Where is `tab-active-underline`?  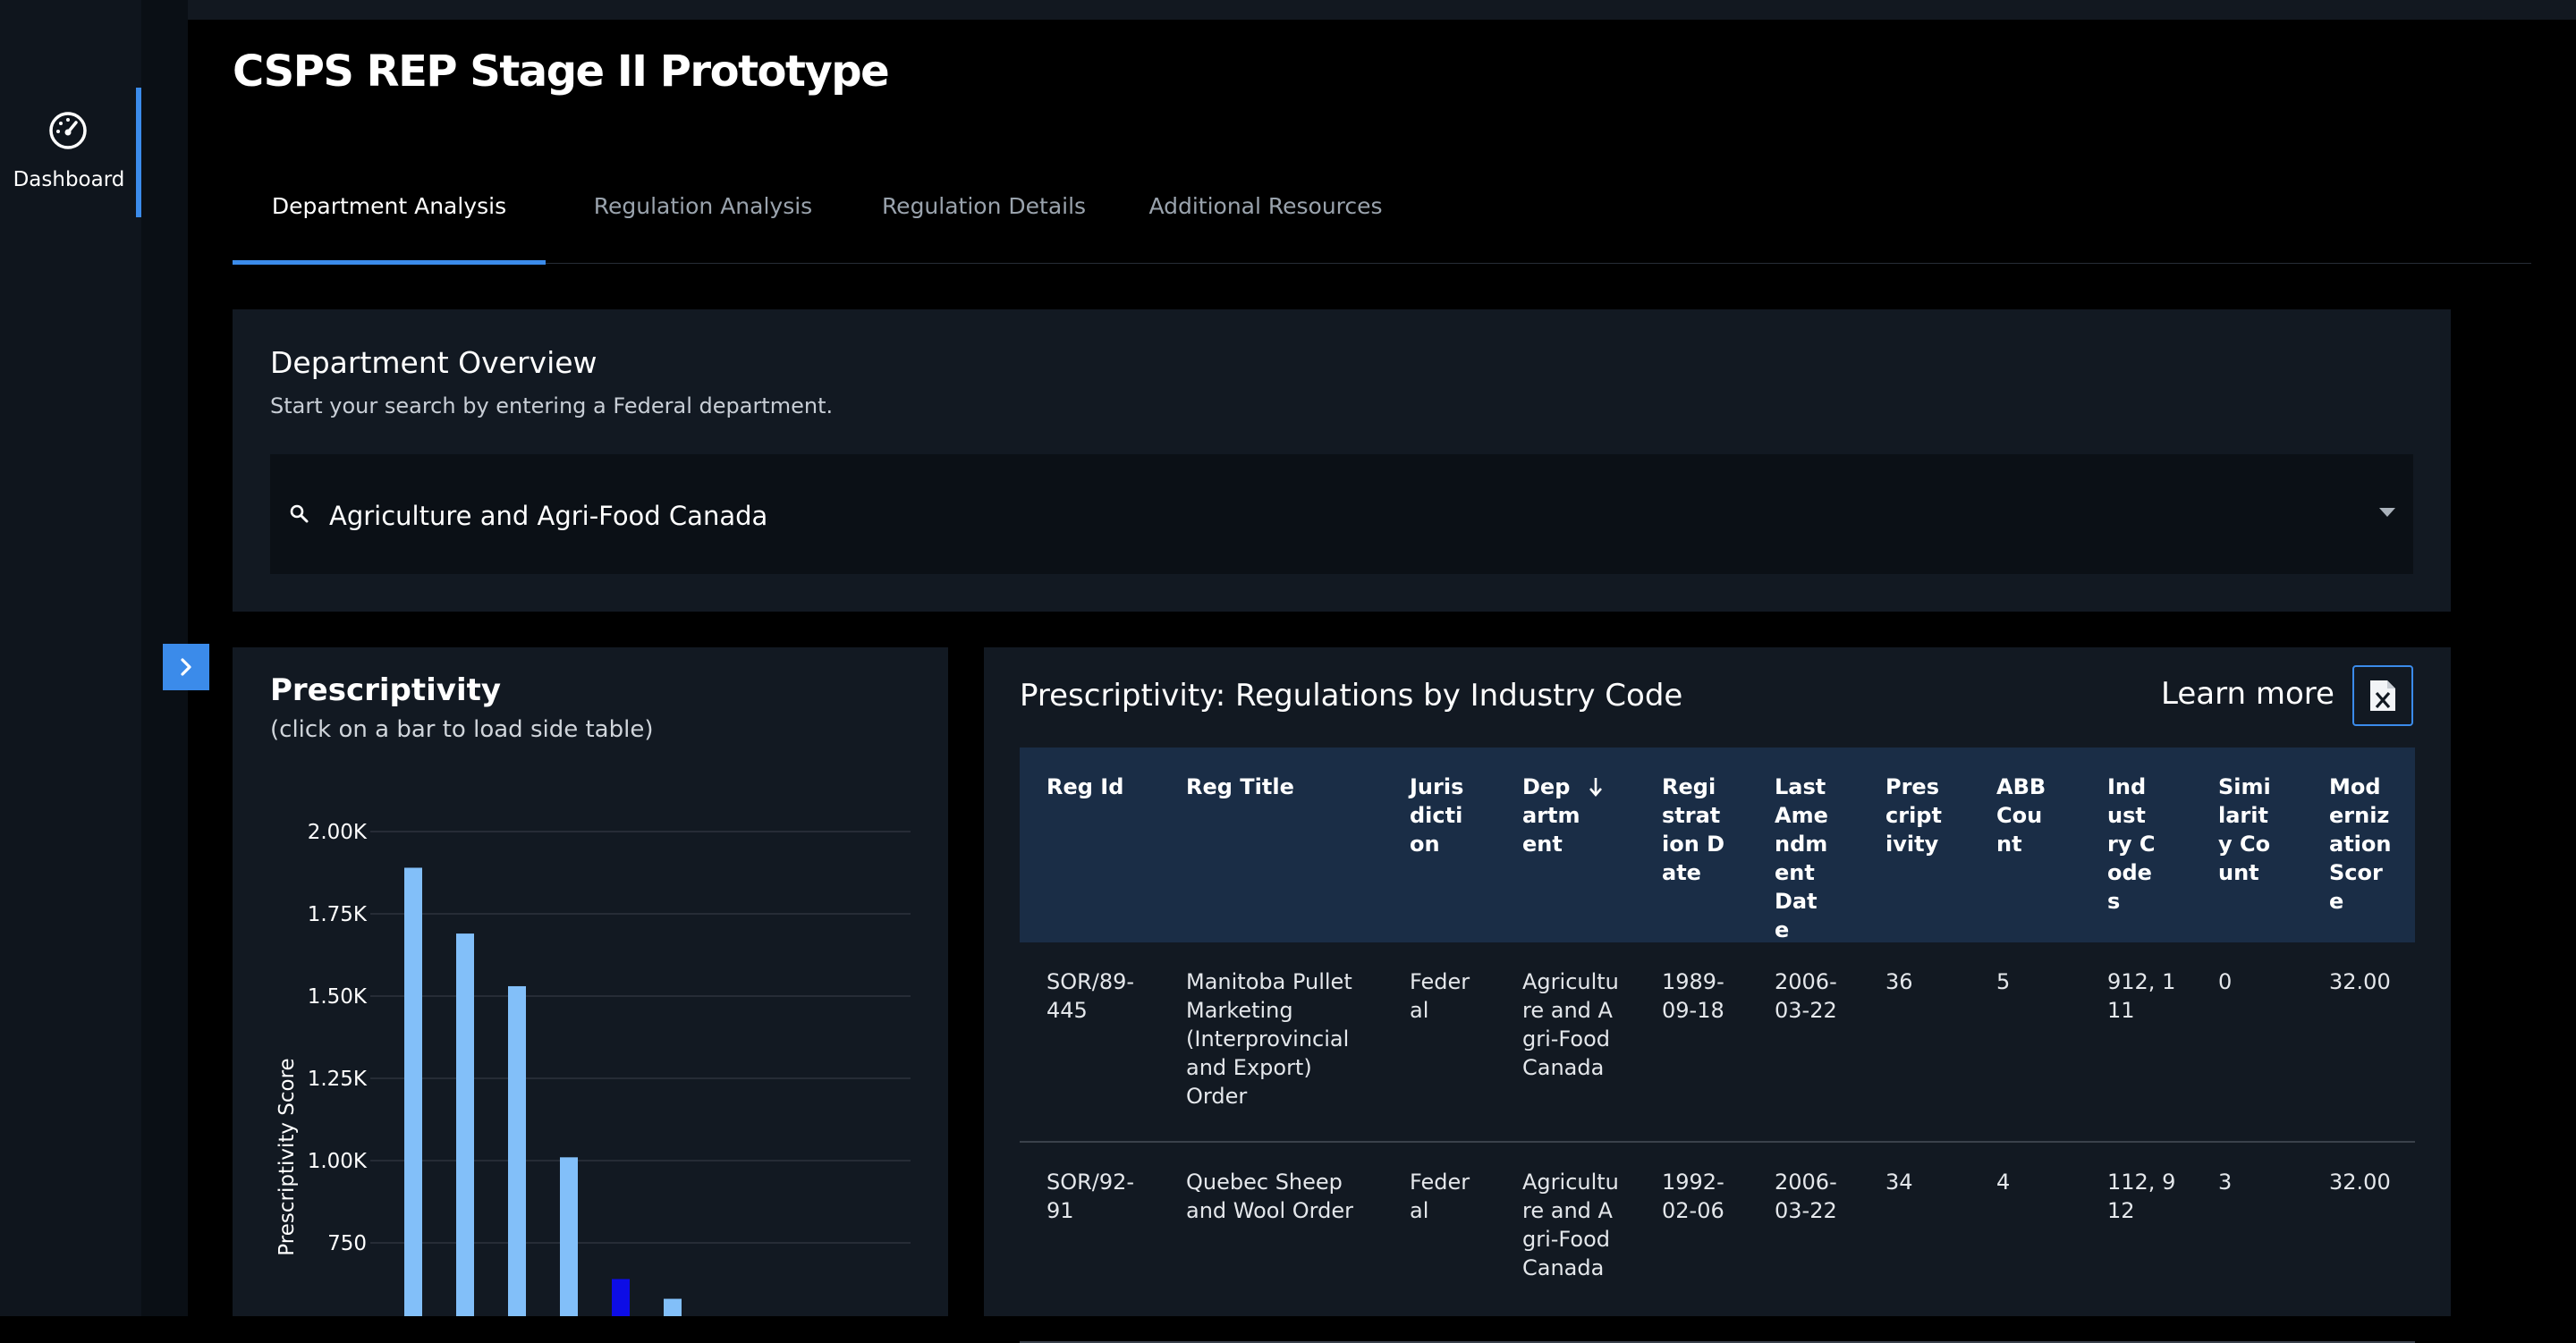
tab-active-underline is located at coordinates (389, 262).